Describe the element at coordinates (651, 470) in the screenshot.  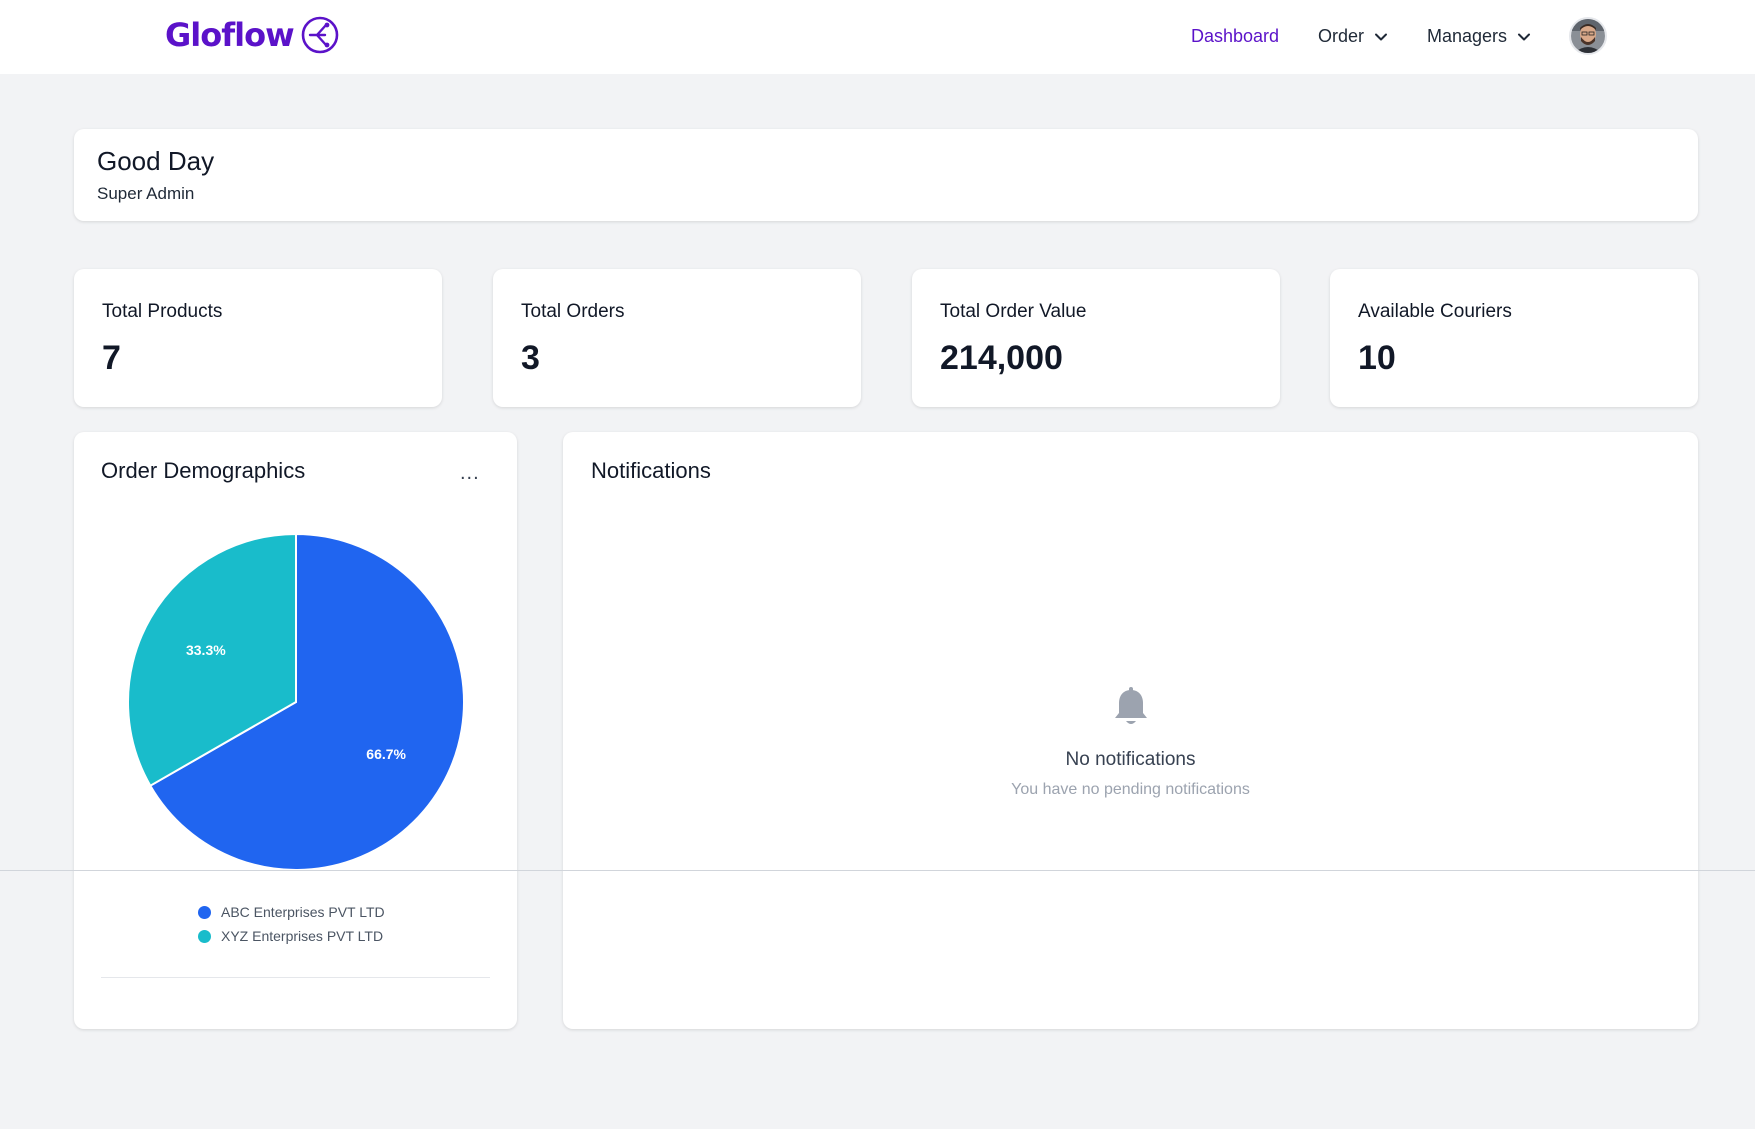
I see `notifications-title: Notifications` at that location.